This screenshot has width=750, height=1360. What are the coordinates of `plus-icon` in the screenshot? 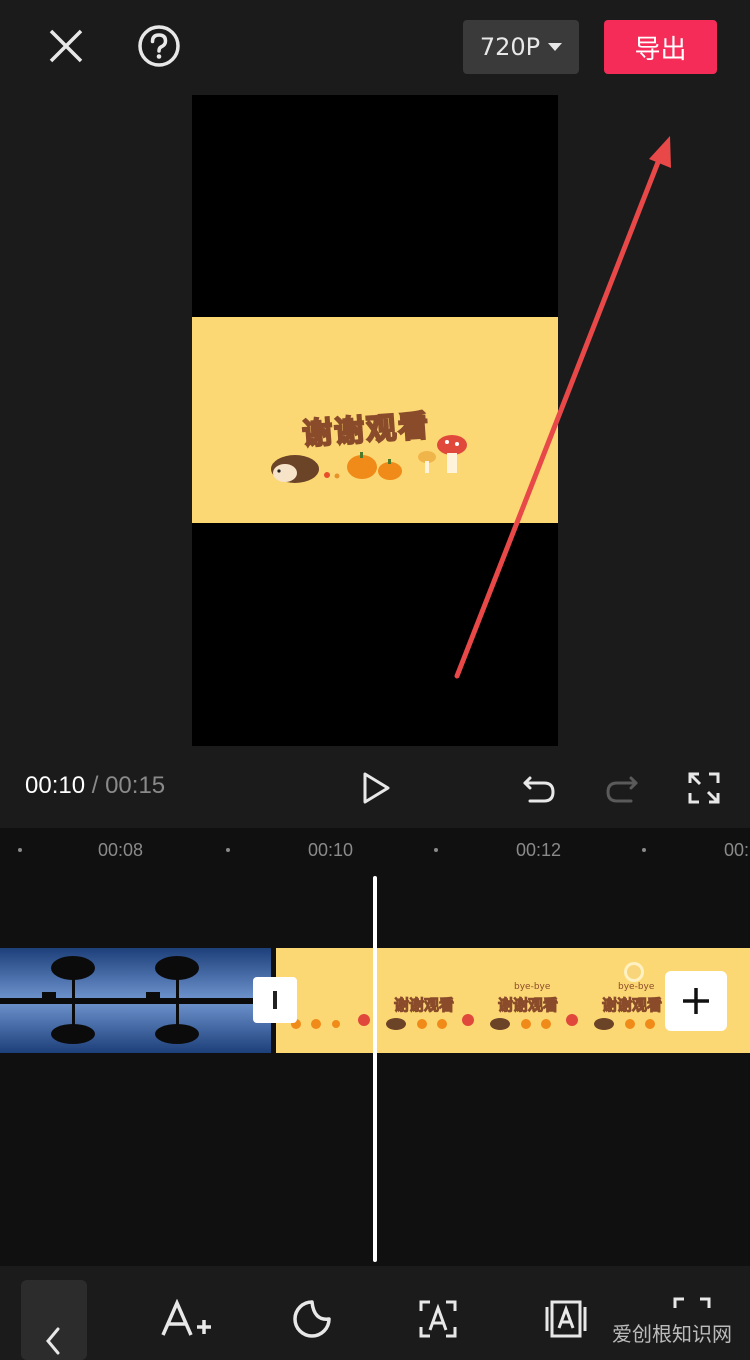 It's located at (696, 1001).